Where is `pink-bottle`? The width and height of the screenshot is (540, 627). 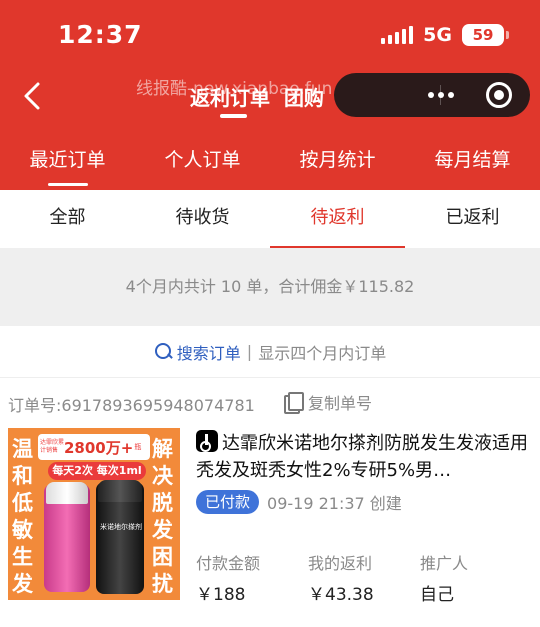 pink-bottle is located at coordinates (67, 537).